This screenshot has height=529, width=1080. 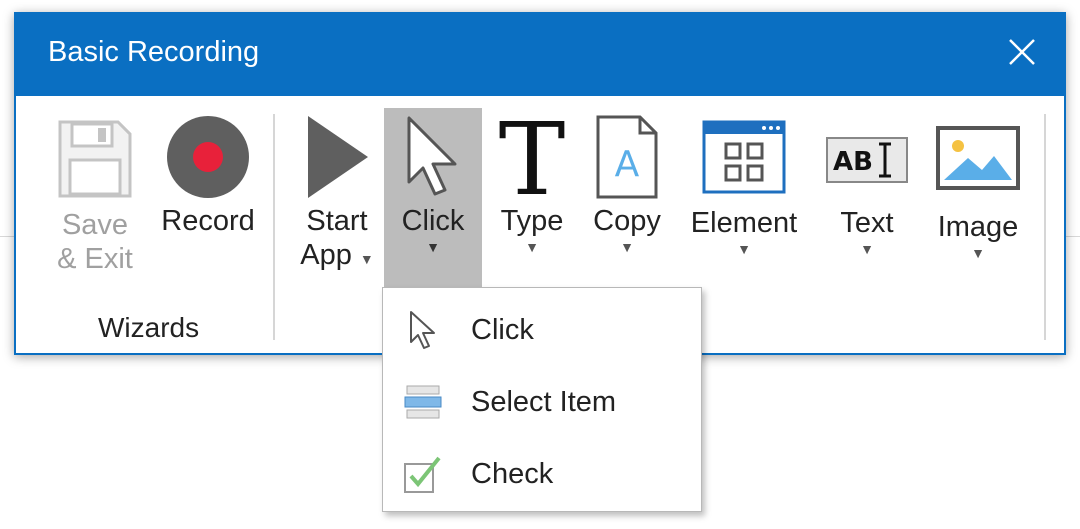 I want to click on save-exit-label-line1: Save, so click(x=95, y=225).